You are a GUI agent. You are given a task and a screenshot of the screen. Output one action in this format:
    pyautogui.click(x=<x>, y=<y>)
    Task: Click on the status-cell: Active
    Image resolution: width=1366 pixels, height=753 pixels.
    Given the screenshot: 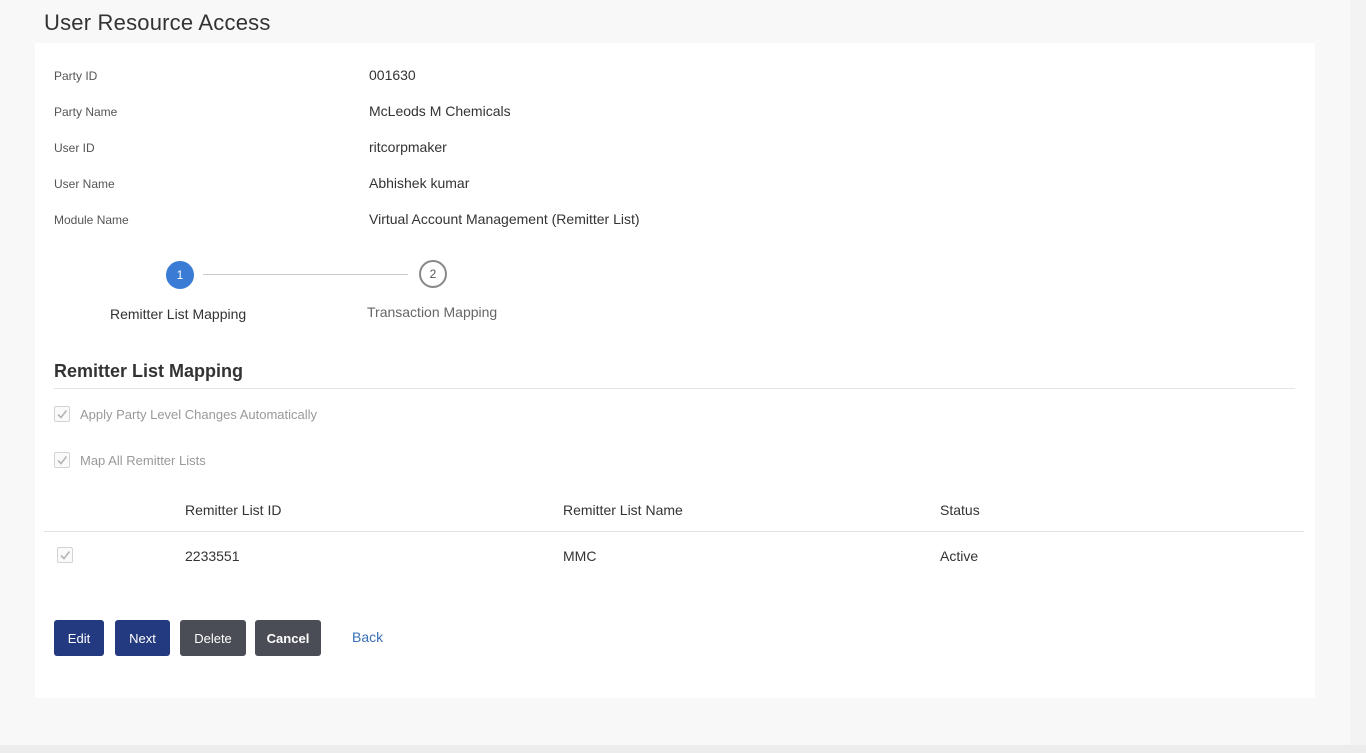 What is the action you would take?
    pyautogui.click(x=959, y=556)
    